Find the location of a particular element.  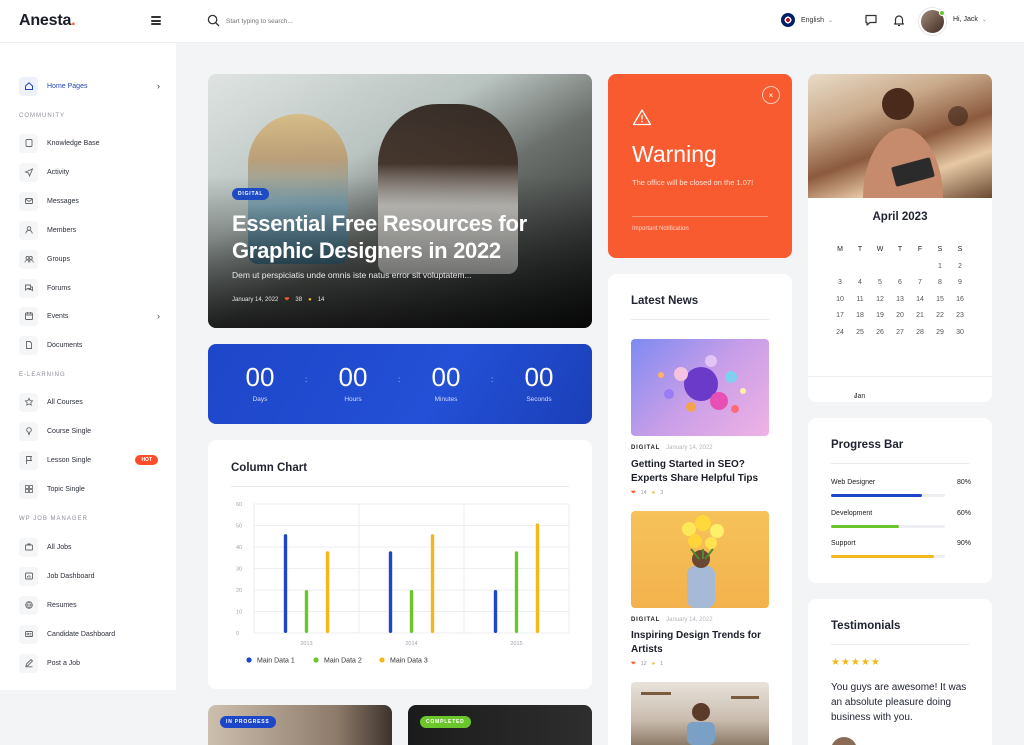

category-badge: DIGITAL is located at coordinates (251, 194).